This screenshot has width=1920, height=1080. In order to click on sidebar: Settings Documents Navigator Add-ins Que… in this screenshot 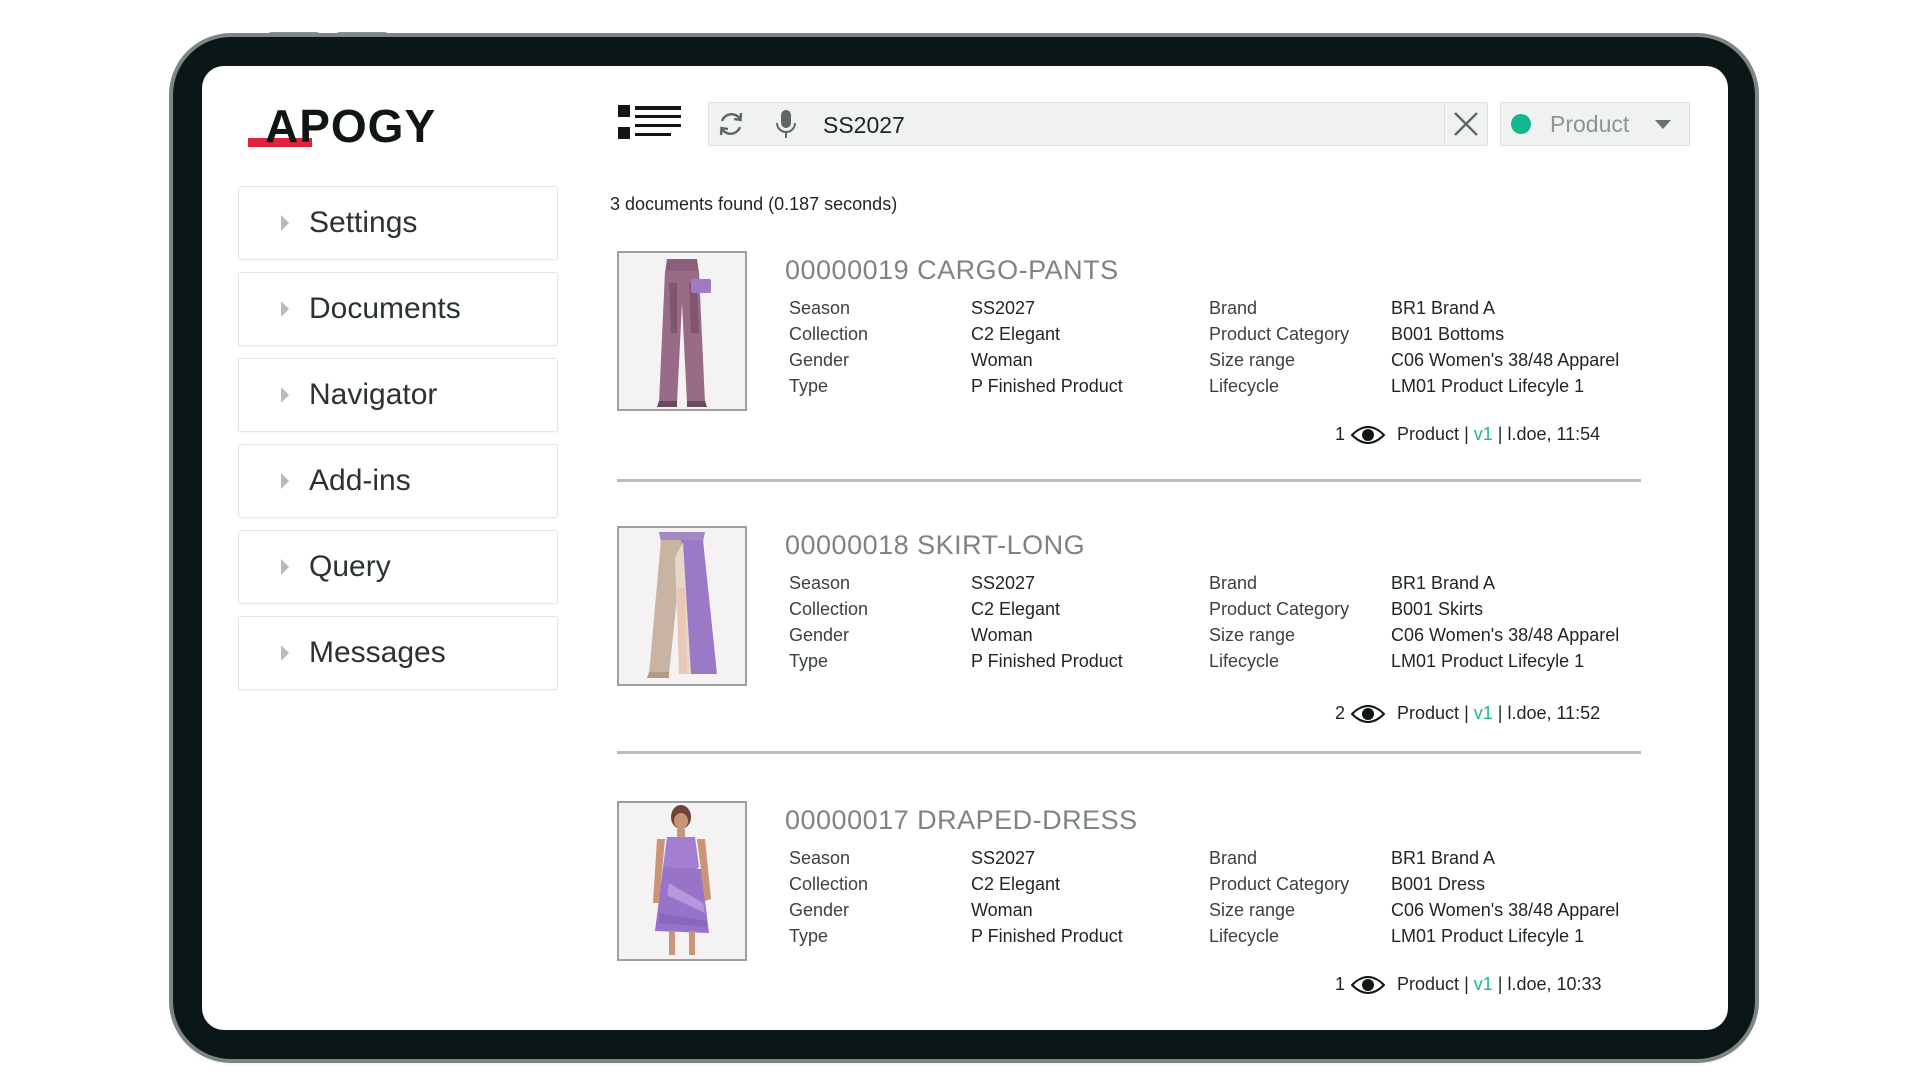, I will do `click(398, 444)`.